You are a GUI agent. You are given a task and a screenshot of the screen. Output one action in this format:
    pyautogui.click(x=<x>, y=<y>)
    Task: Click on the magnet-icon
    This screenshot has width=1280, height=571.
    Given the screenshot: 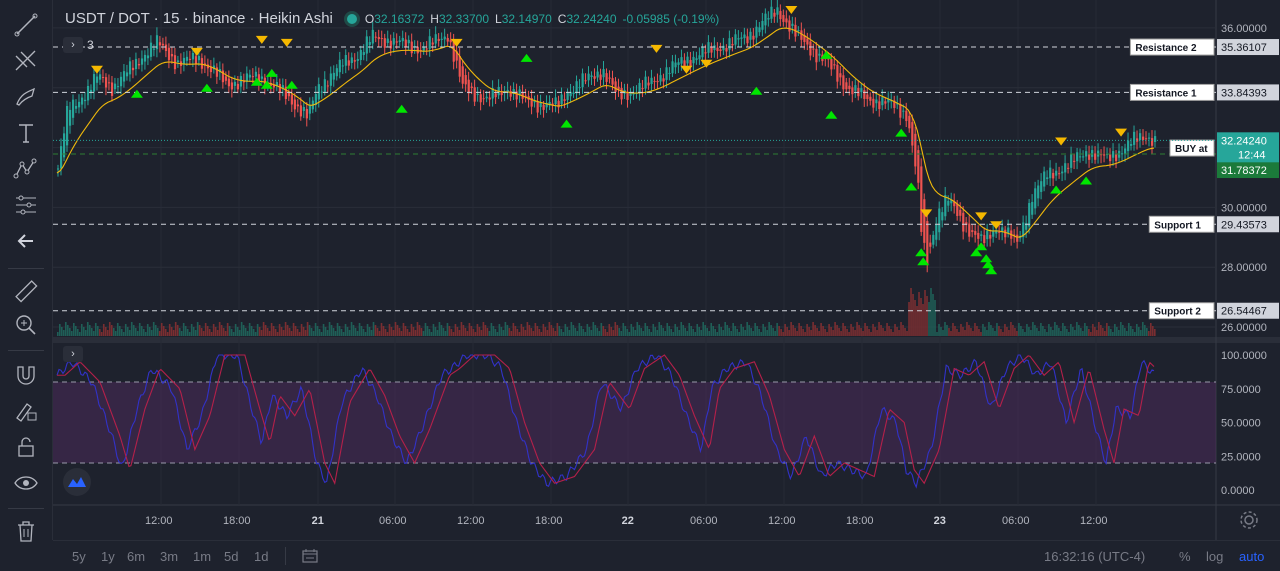 What is the action you would take?
    pyautogui.click(x=26, y=375)
    